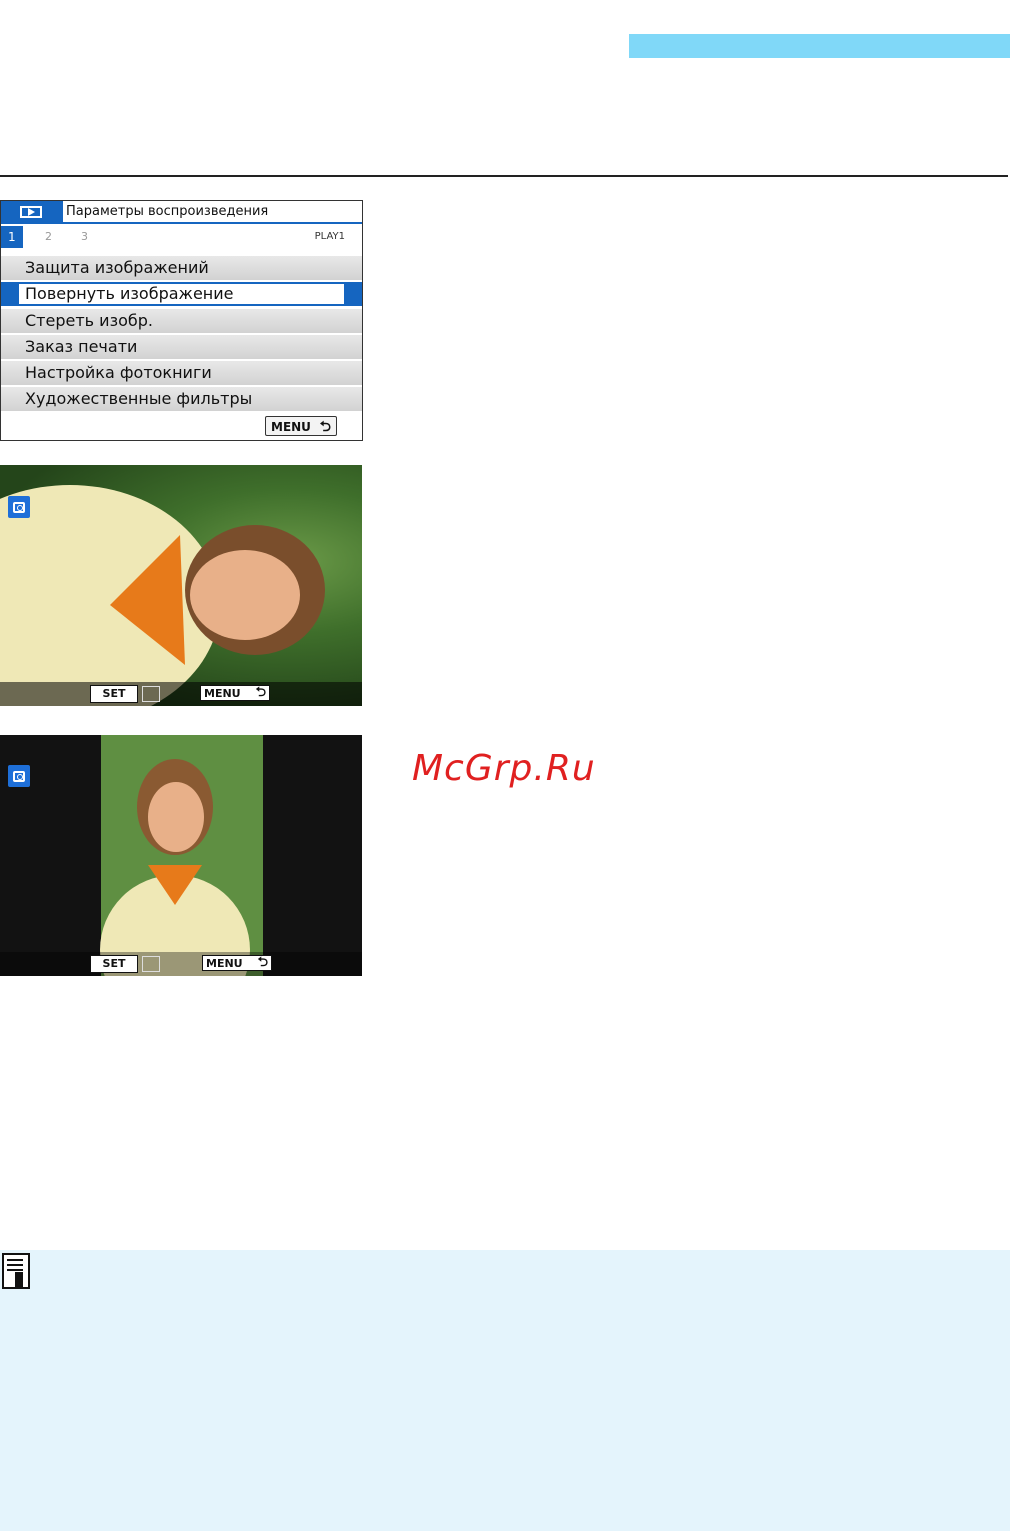 This screenshot has width=1010, height=1531. I want to click on menu-tab-row: 1 2 3 PLAY1, so click(181, 239).